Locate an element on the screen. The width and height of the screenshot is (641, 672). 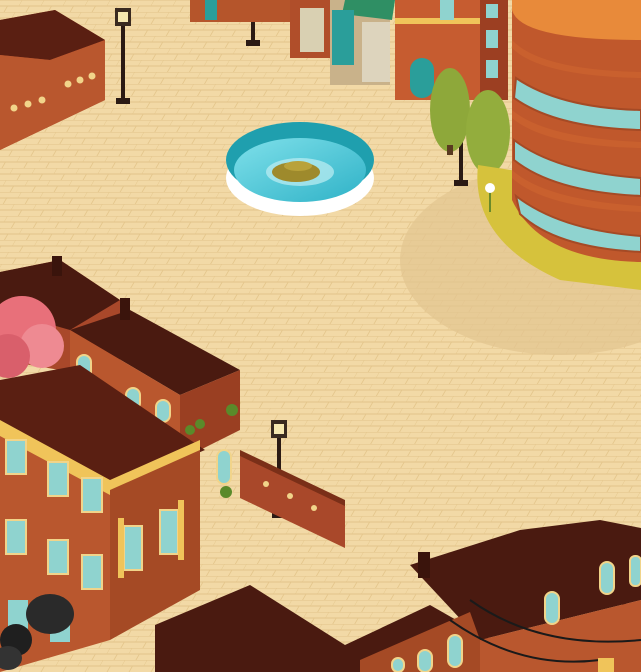
fountain-icon is located at coordinates (300, 169).